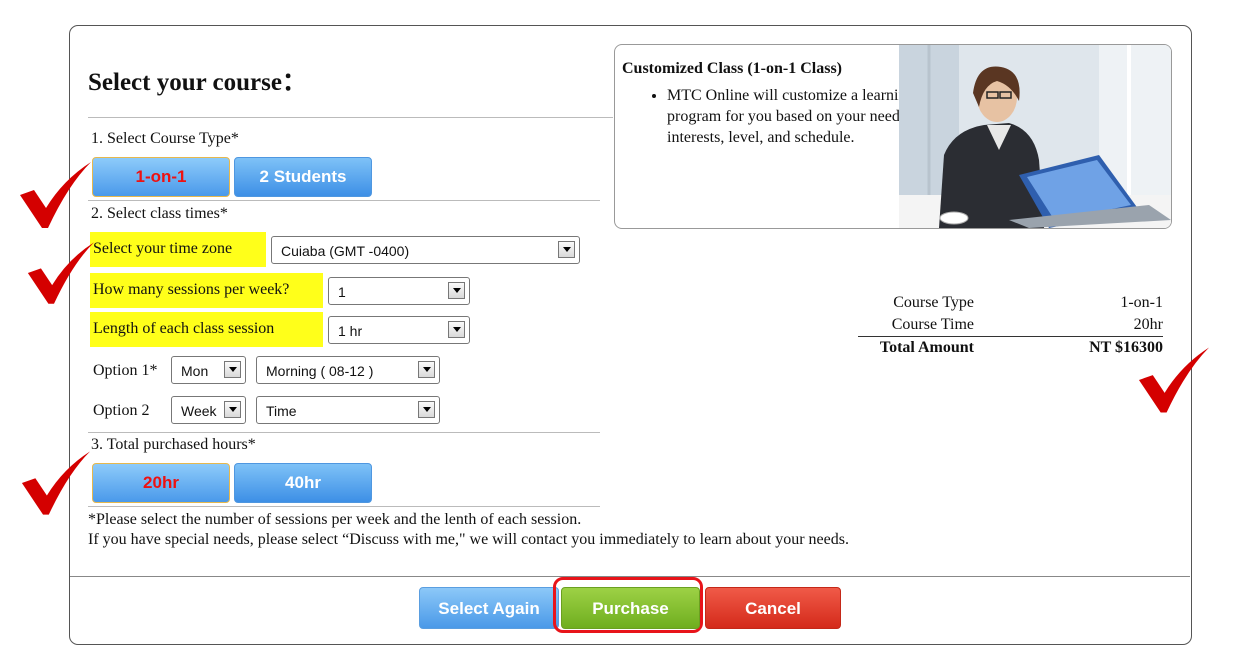 Image resolution: width=1243 pixels, height=663 pixels. I want to click on class-times-heading: 2. Select class times*, so click(159, 213).